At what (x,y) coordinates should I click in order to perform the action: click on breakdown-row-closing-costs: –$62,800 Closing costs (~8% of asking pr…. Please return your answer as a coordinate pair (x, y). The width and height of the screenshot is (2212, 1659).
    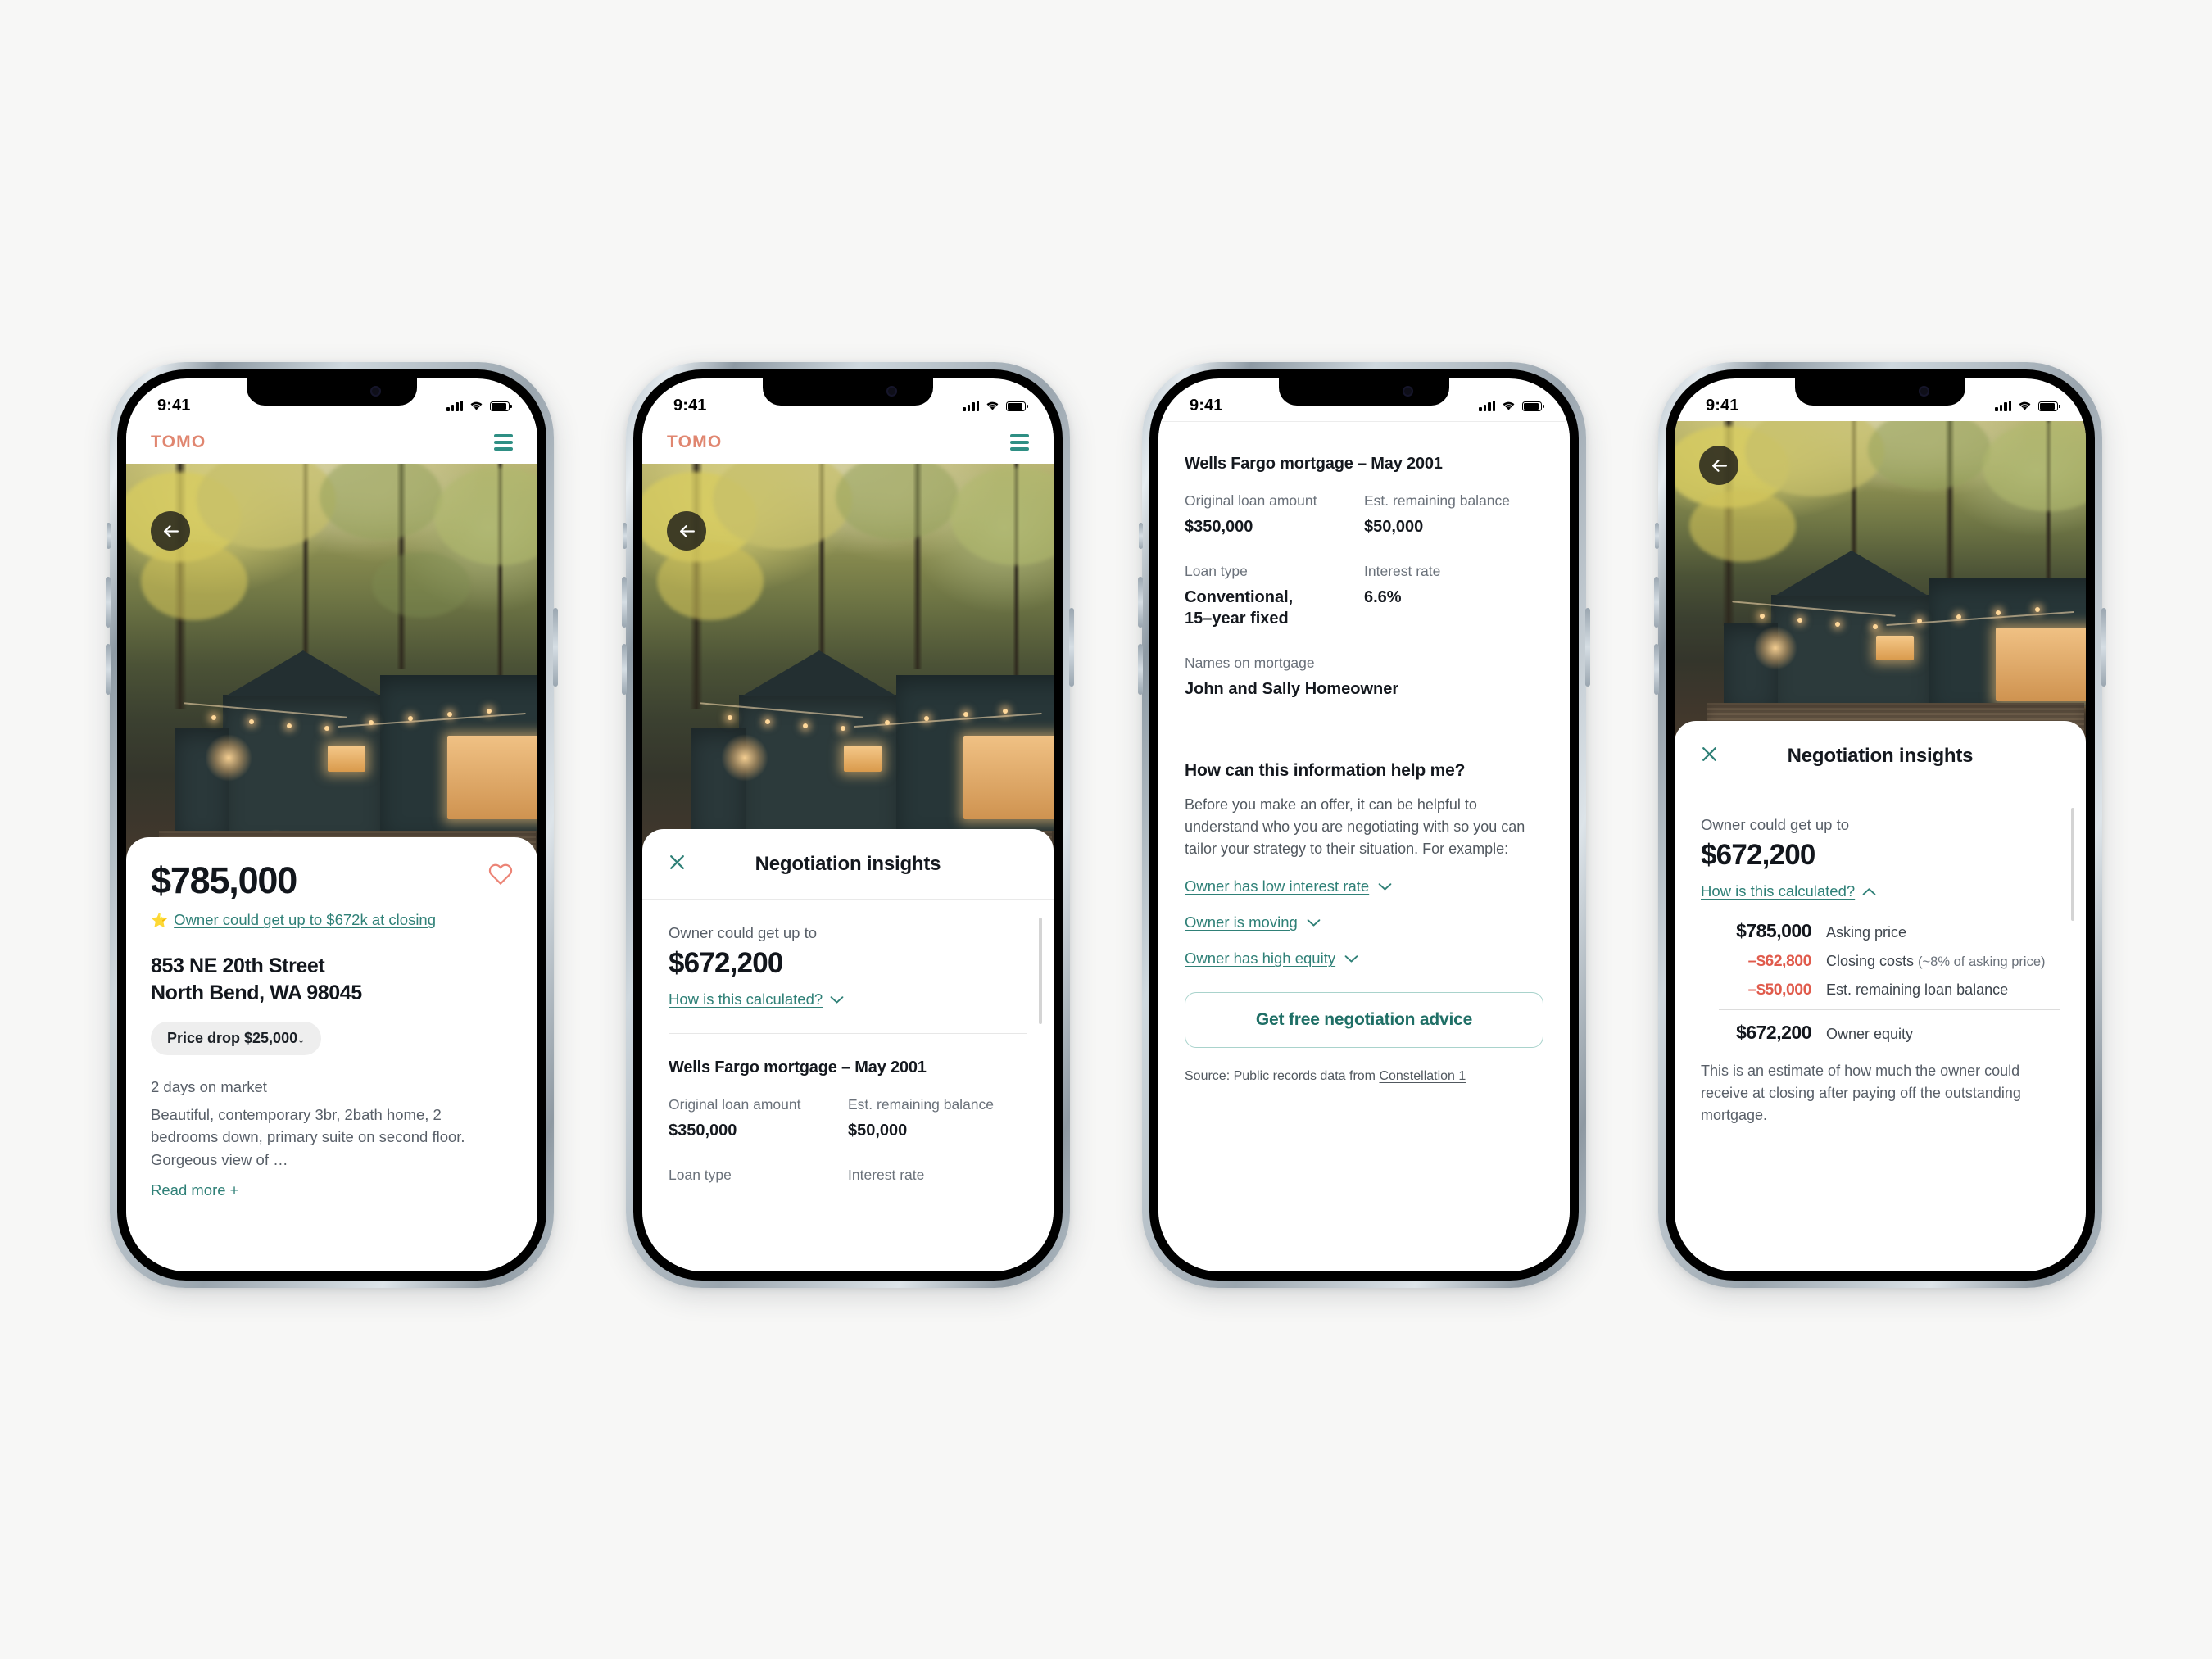
    Looking at the image, I should click on (1880, 961).